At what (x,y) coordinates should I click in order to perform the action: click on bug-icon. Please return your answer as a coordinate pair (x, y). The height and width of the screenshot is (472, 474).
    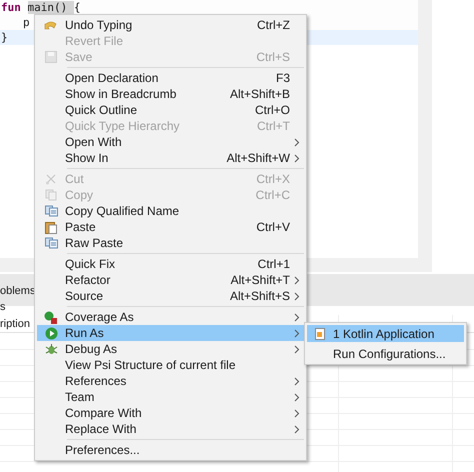
    Looking at the image, I should click on (51, 349).